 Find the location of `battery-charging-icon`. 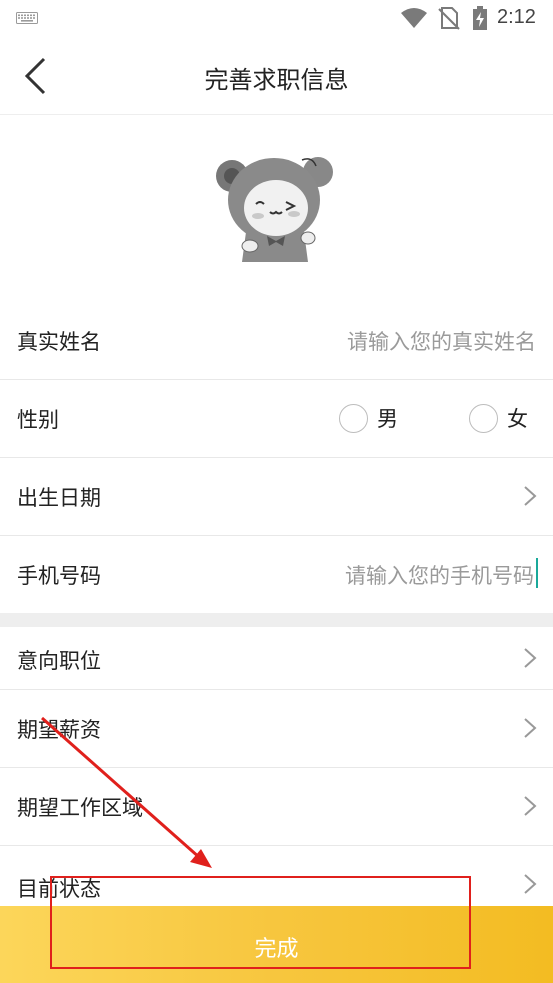

battery-charging-icon is located at coordinates (480, 18).